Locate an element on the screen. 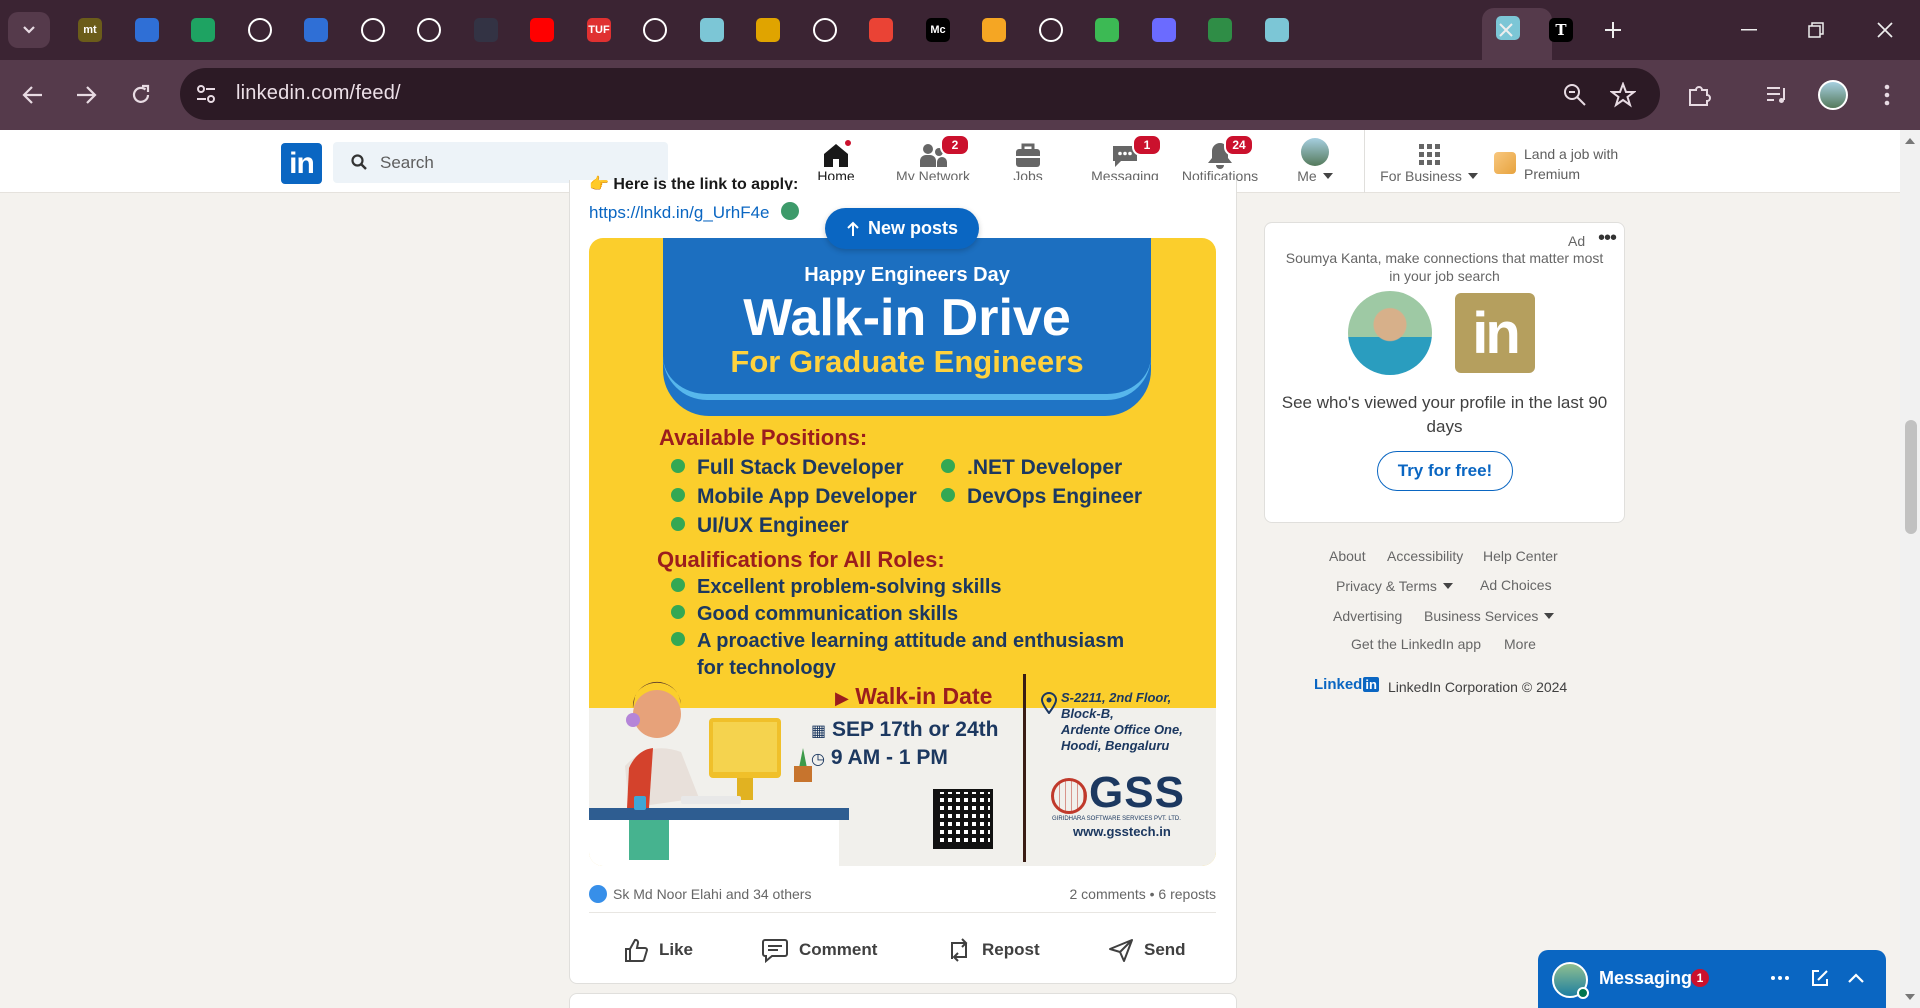 Image resolution: width=1920 pixels, height=1008 pixels. mountain-icon is located at coordinates (712, 30).